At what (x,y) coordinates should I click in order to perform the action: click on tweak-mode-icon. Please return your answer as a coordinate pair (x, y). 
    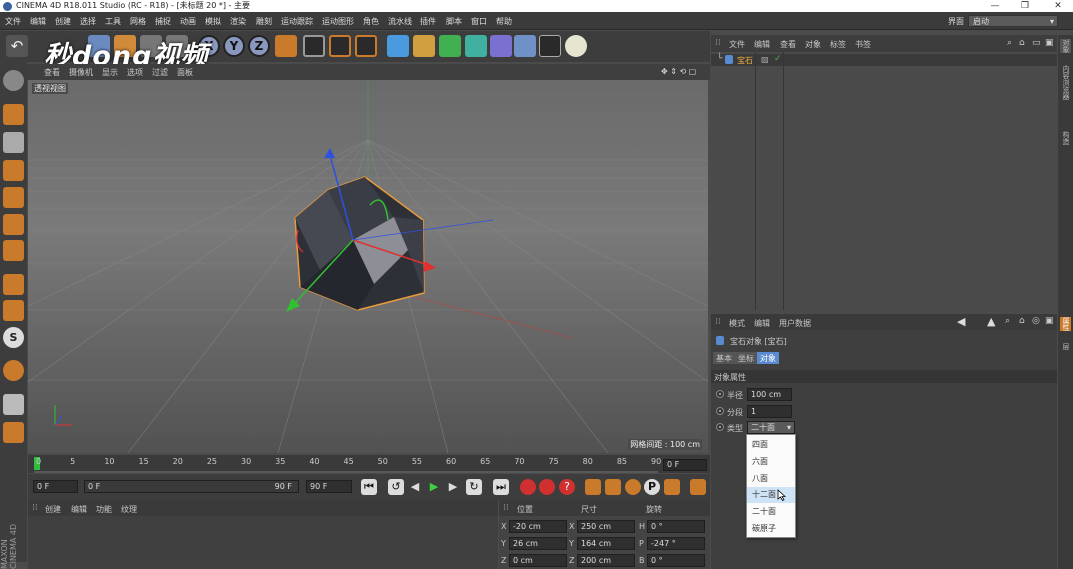
    Looking at the image, I should click on (13, 310).